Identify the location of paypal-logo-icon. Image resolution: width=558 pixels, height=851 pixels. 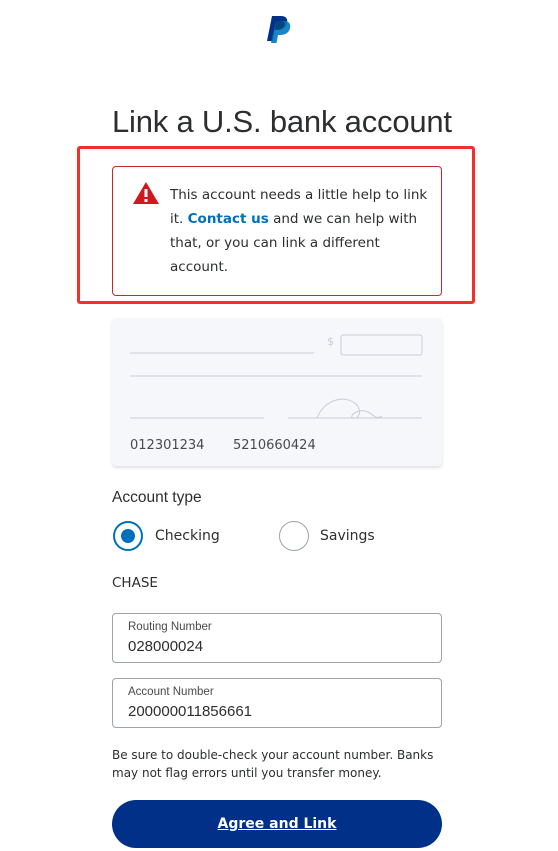
(278, 29).